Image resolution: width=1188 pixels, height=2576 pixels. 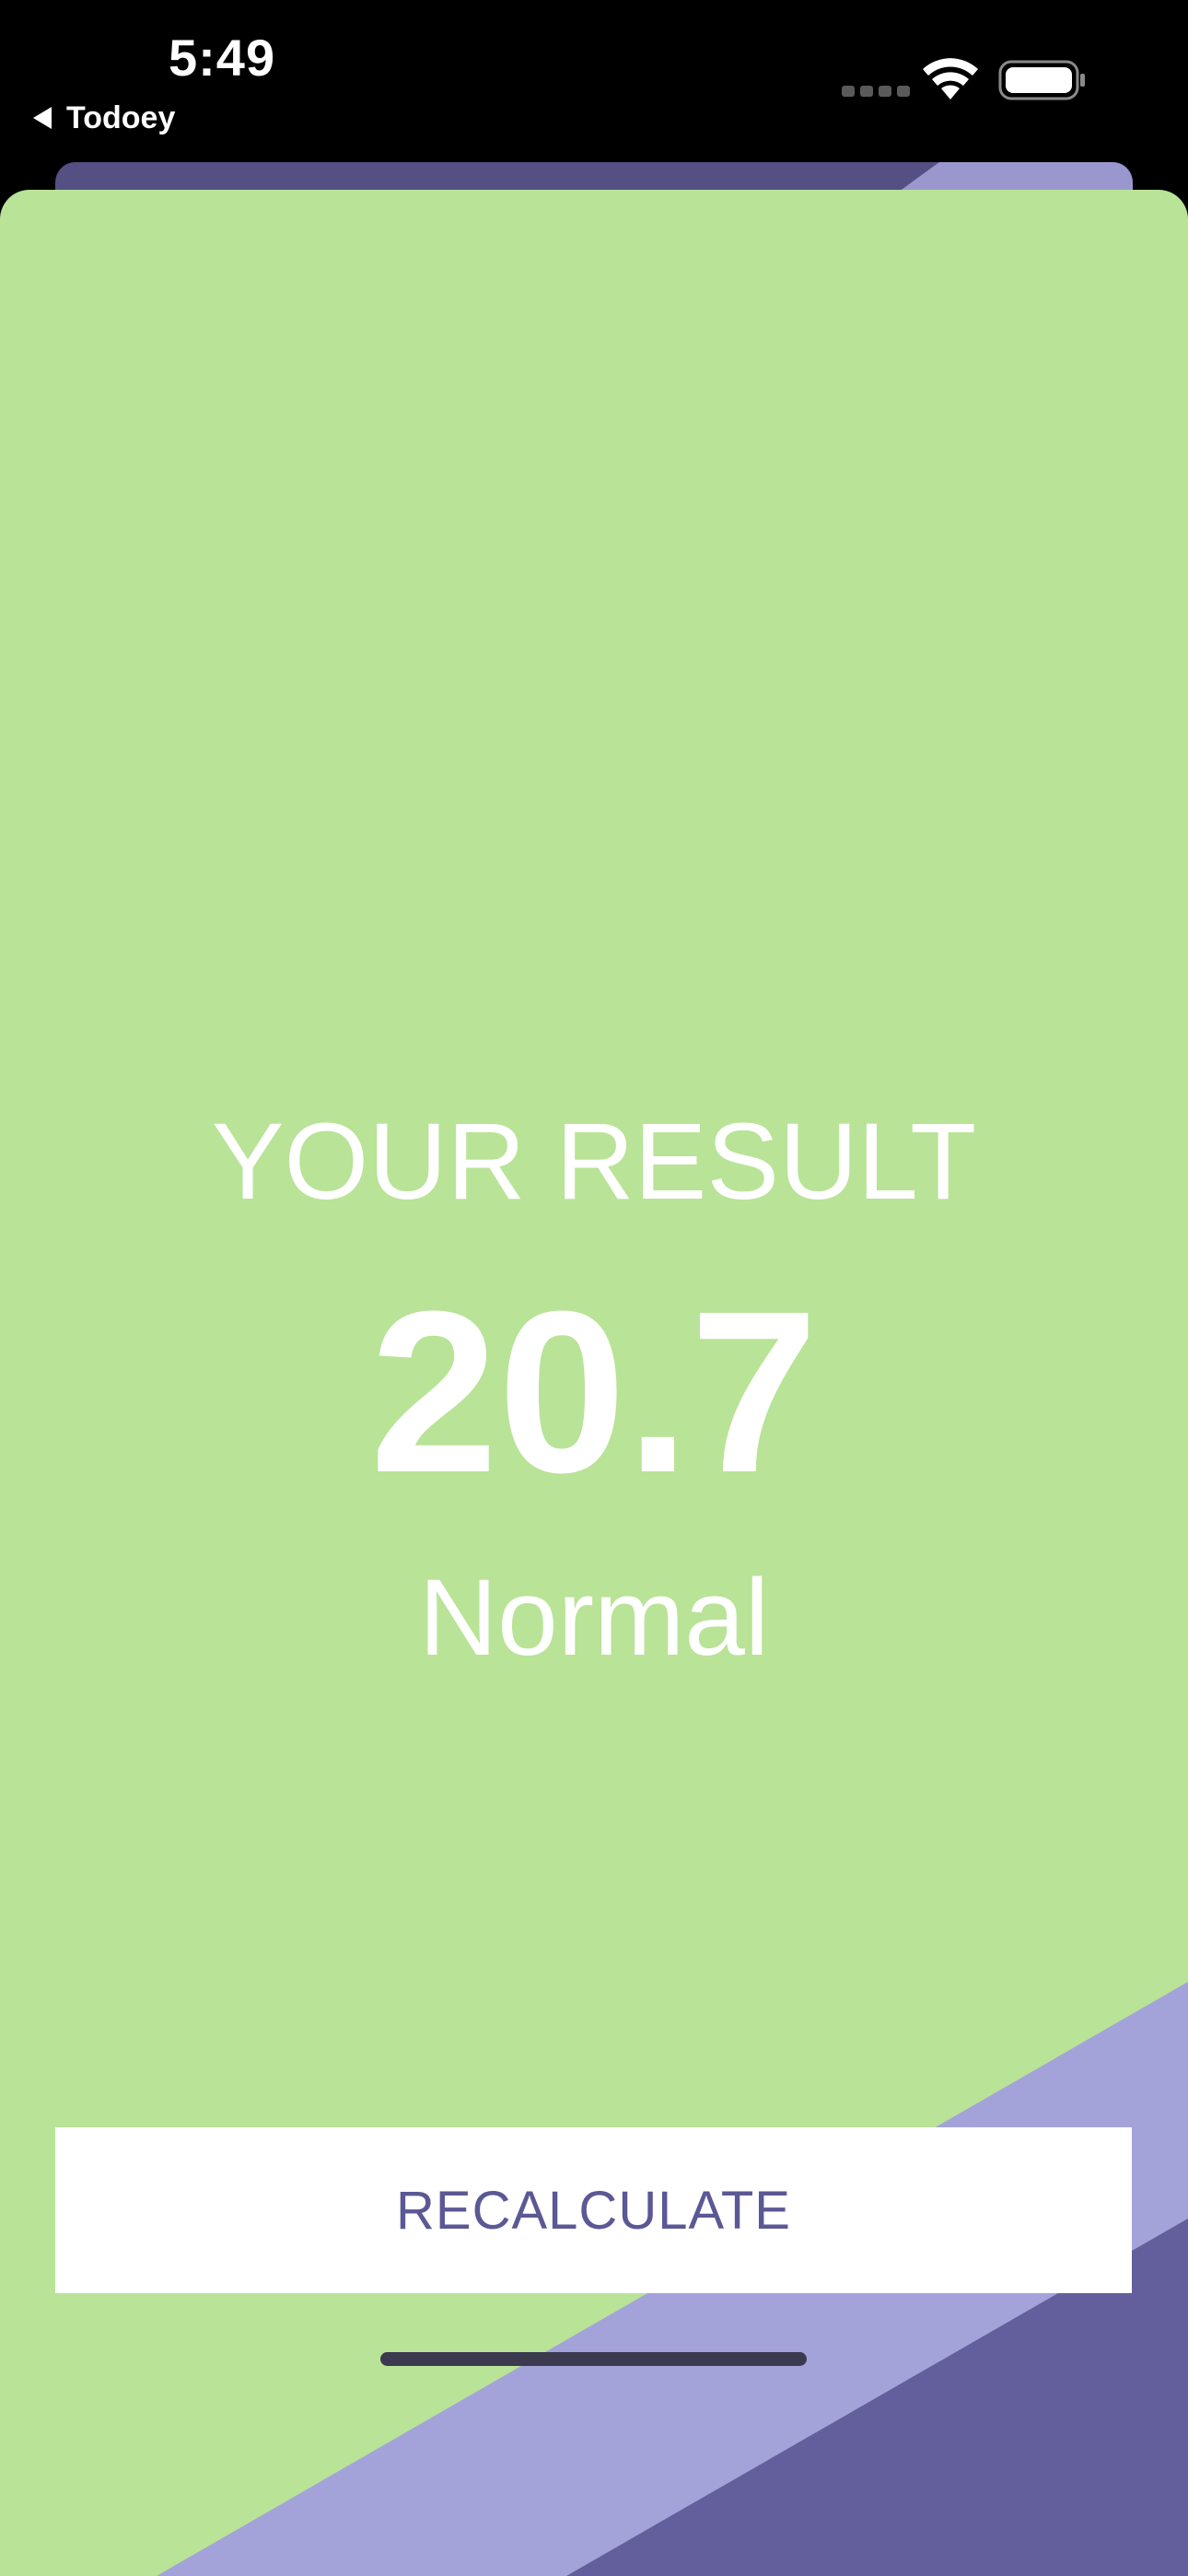 I want to click on result-title: YOUR RESULT, so click(x=594, y=1162).